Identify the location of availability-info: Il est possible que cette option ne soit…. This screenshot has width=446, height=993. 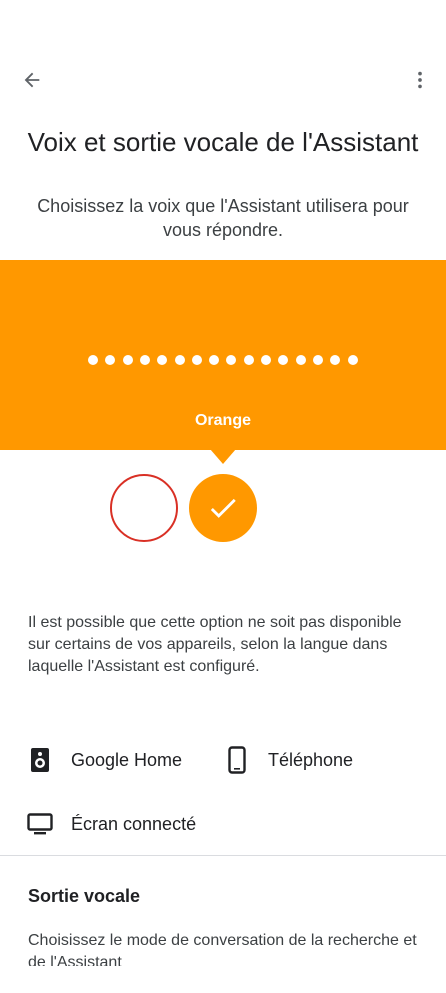
(215, 644).